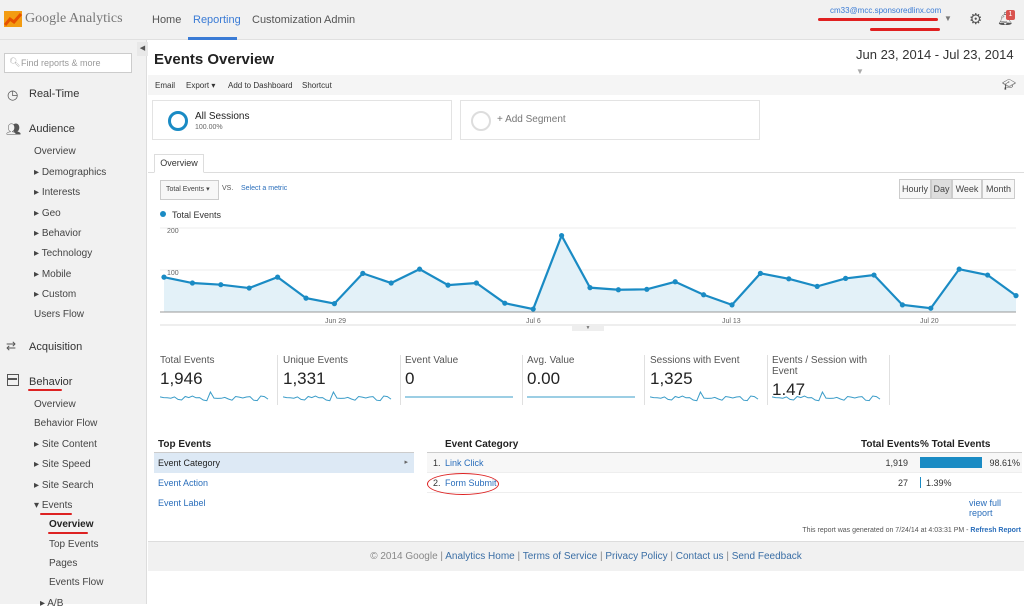 The image size is (1024, 609). I want to click on sidebar-item-site-speed: ▸ Site Speed, so click(62, 464).